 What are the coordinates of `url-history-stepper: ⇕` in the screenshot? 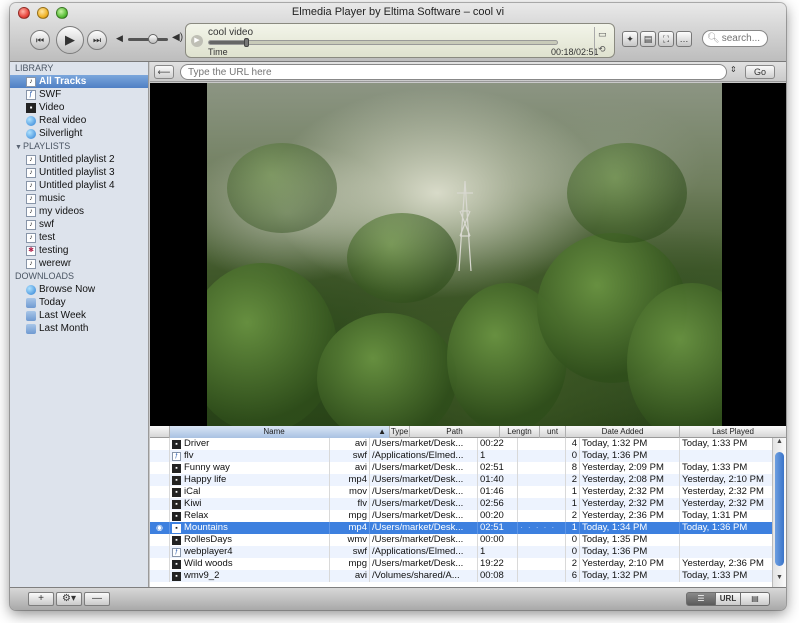 It's located at (733, 69).